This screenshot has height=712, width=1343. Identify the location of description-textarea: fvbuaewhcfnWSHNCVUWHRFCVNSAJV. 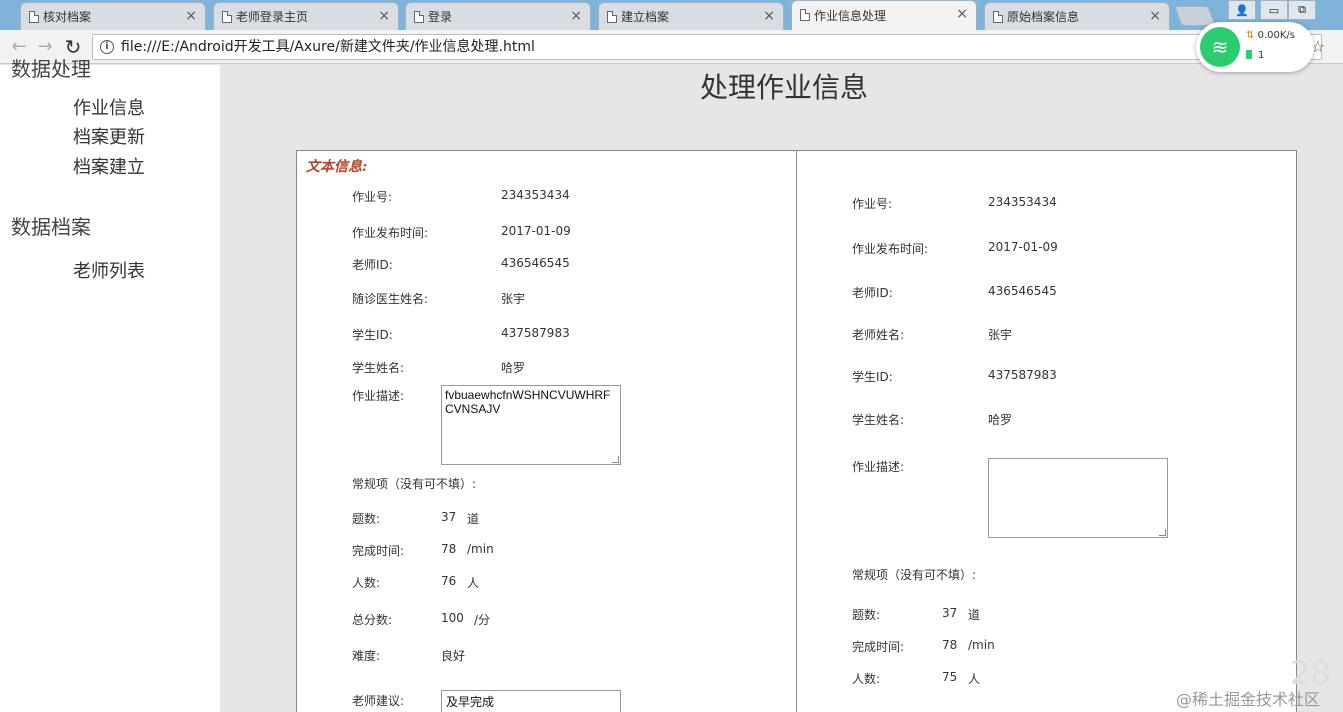
(531, 425).